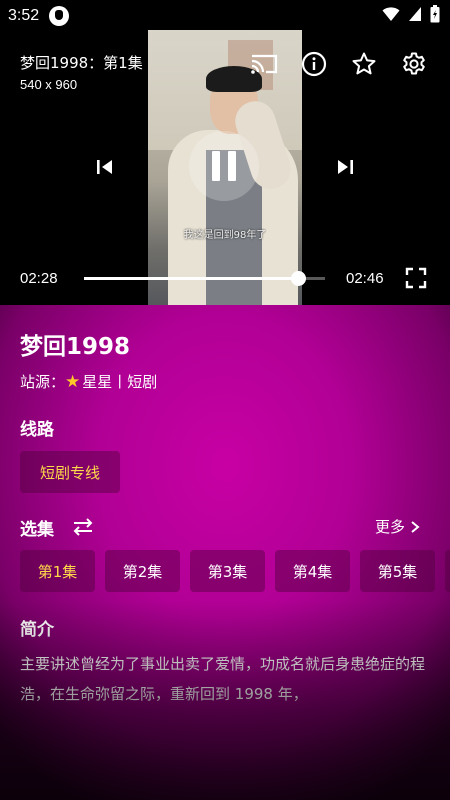 This screenshot has width=450, height=800. Describe the element at coordinates (299, 278) in the screenshot. I see `seek-bar-handle` at that location.